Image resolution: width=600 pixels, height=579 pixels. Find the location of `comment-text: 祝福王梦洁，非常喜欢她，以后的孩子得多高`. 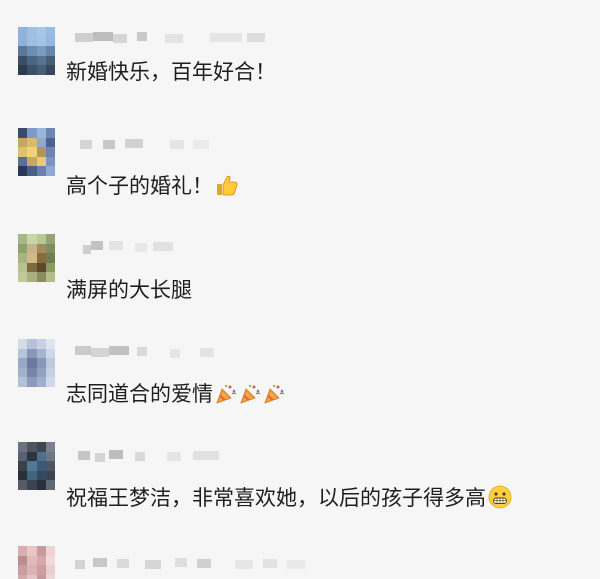

comment-text: 祝福王梦洁，非常喜欢她，以后的孩子得多高 is located at coordinates (289, 500).